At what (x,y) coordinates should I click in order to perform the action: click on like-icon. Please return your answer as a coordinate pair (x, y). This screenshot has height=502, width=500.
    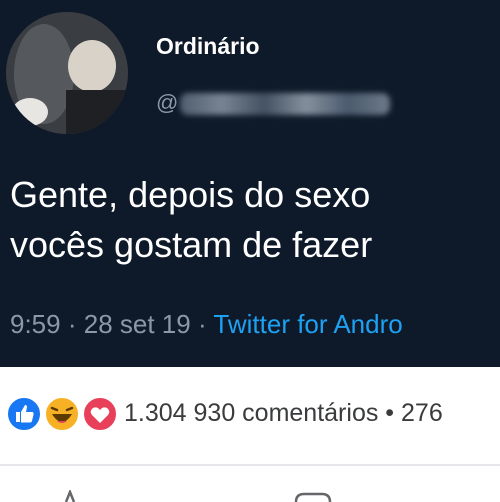
    Looking at the image, I should click on (24, 414).